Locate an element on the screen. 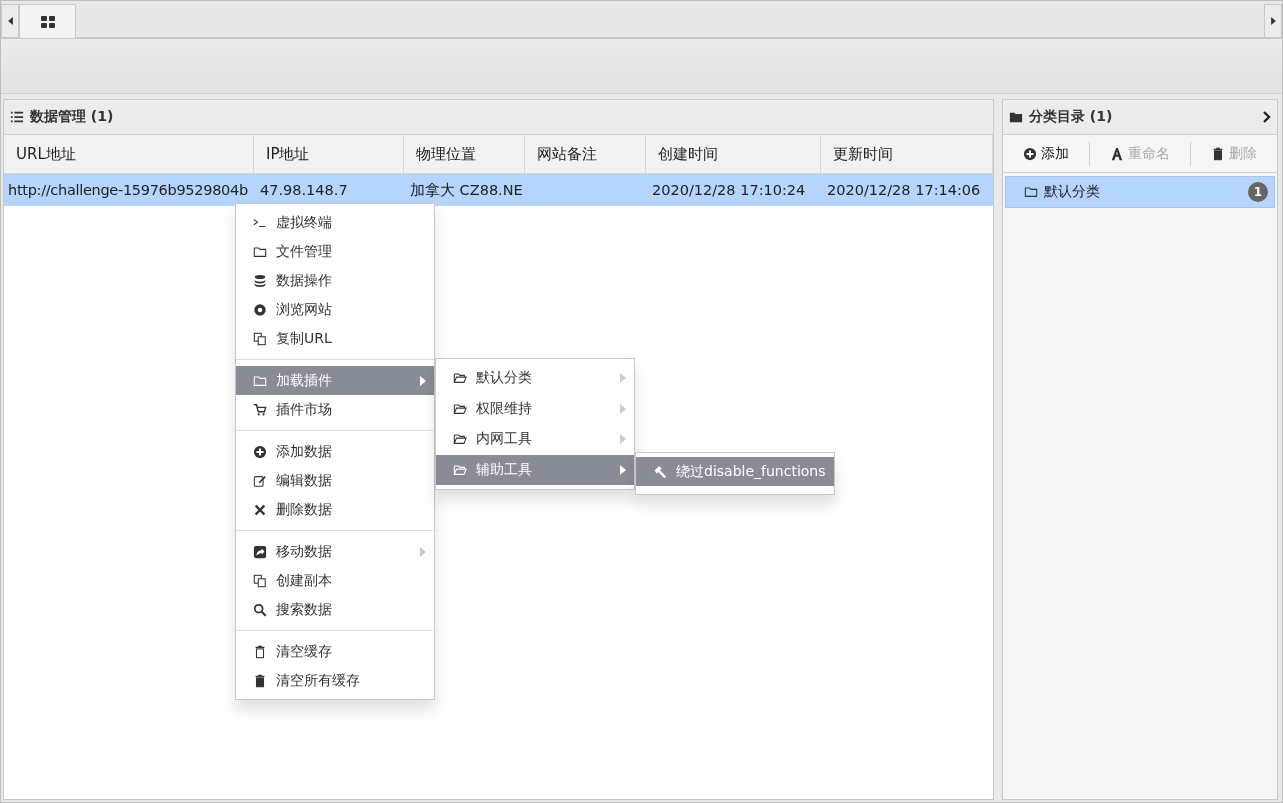  toolbar-button: 添加 is located at coordinates (1046, 153).